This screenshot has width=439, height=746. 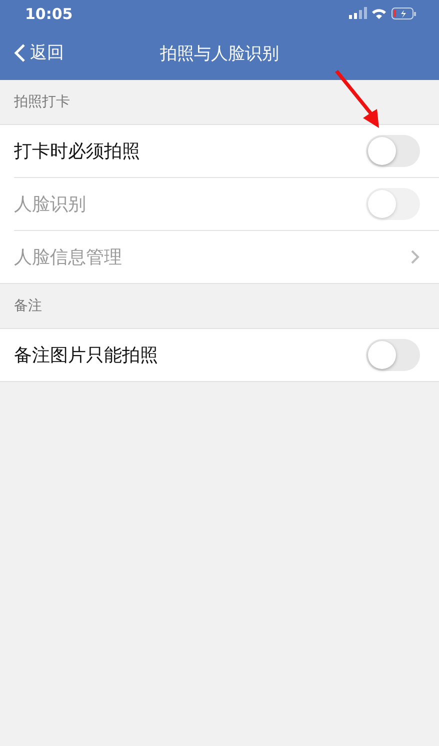 What do you see at coordinates (42, 102) in the screenshot?
I see `section-header: 拍照打卡` at bounding box center [42, 102].